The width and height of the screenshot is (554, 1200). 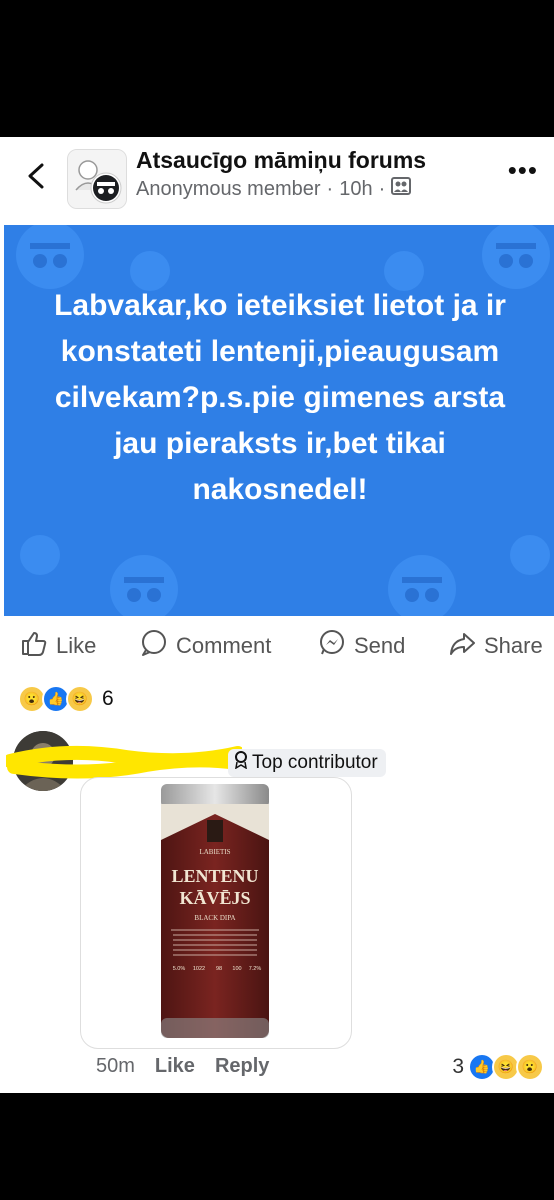 I want to click on top-contributor-badge: Top contributor, so click(x=307, y=763).